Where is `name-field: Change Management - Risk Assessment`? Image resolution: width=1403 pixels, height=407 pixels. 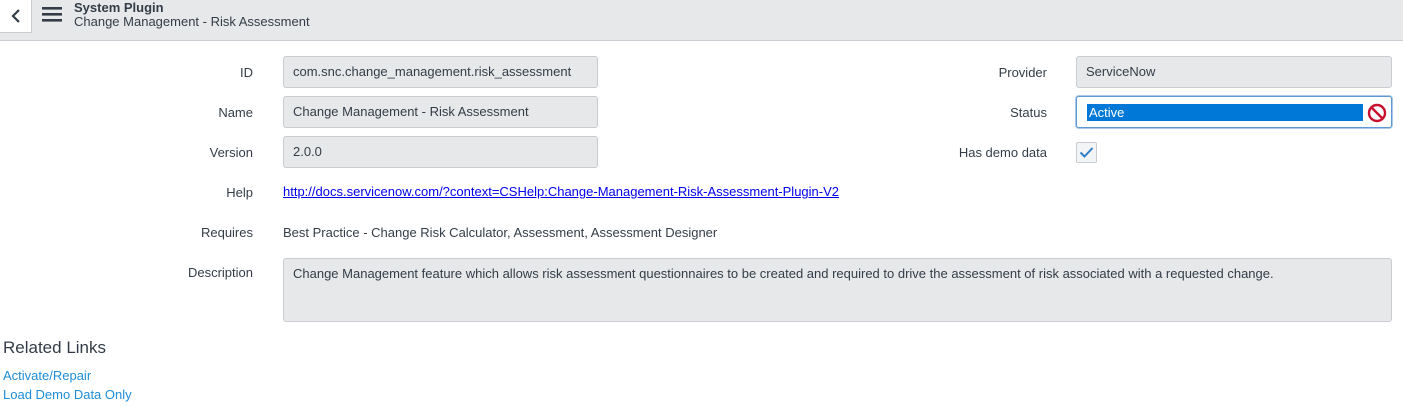 name-field: Change Management - Risk Assessment is located at coordinates (440, 112).